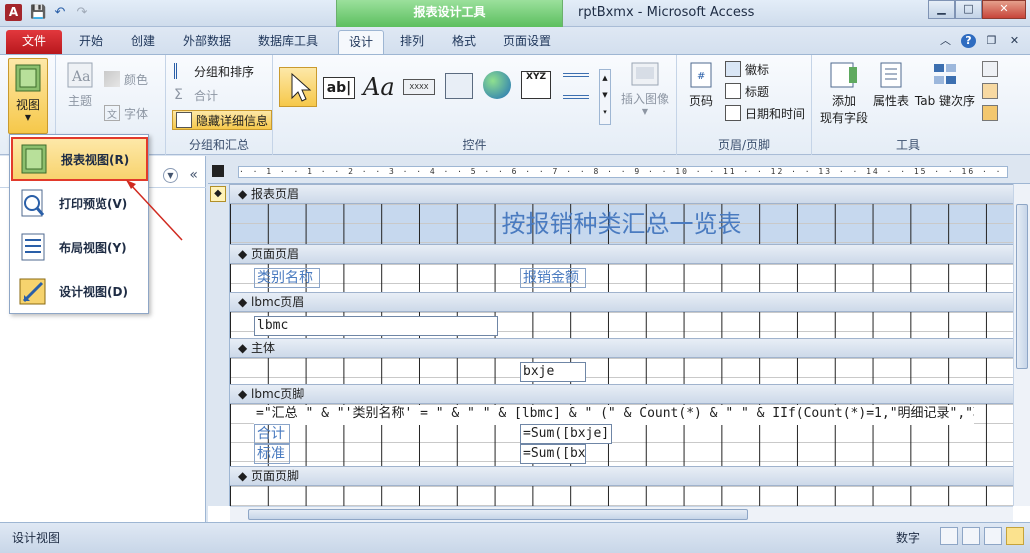 The width and height of the screenshot is (1030, 553). I want to click on hide-details-button: 隐藏详细信息, so click(222, 120).